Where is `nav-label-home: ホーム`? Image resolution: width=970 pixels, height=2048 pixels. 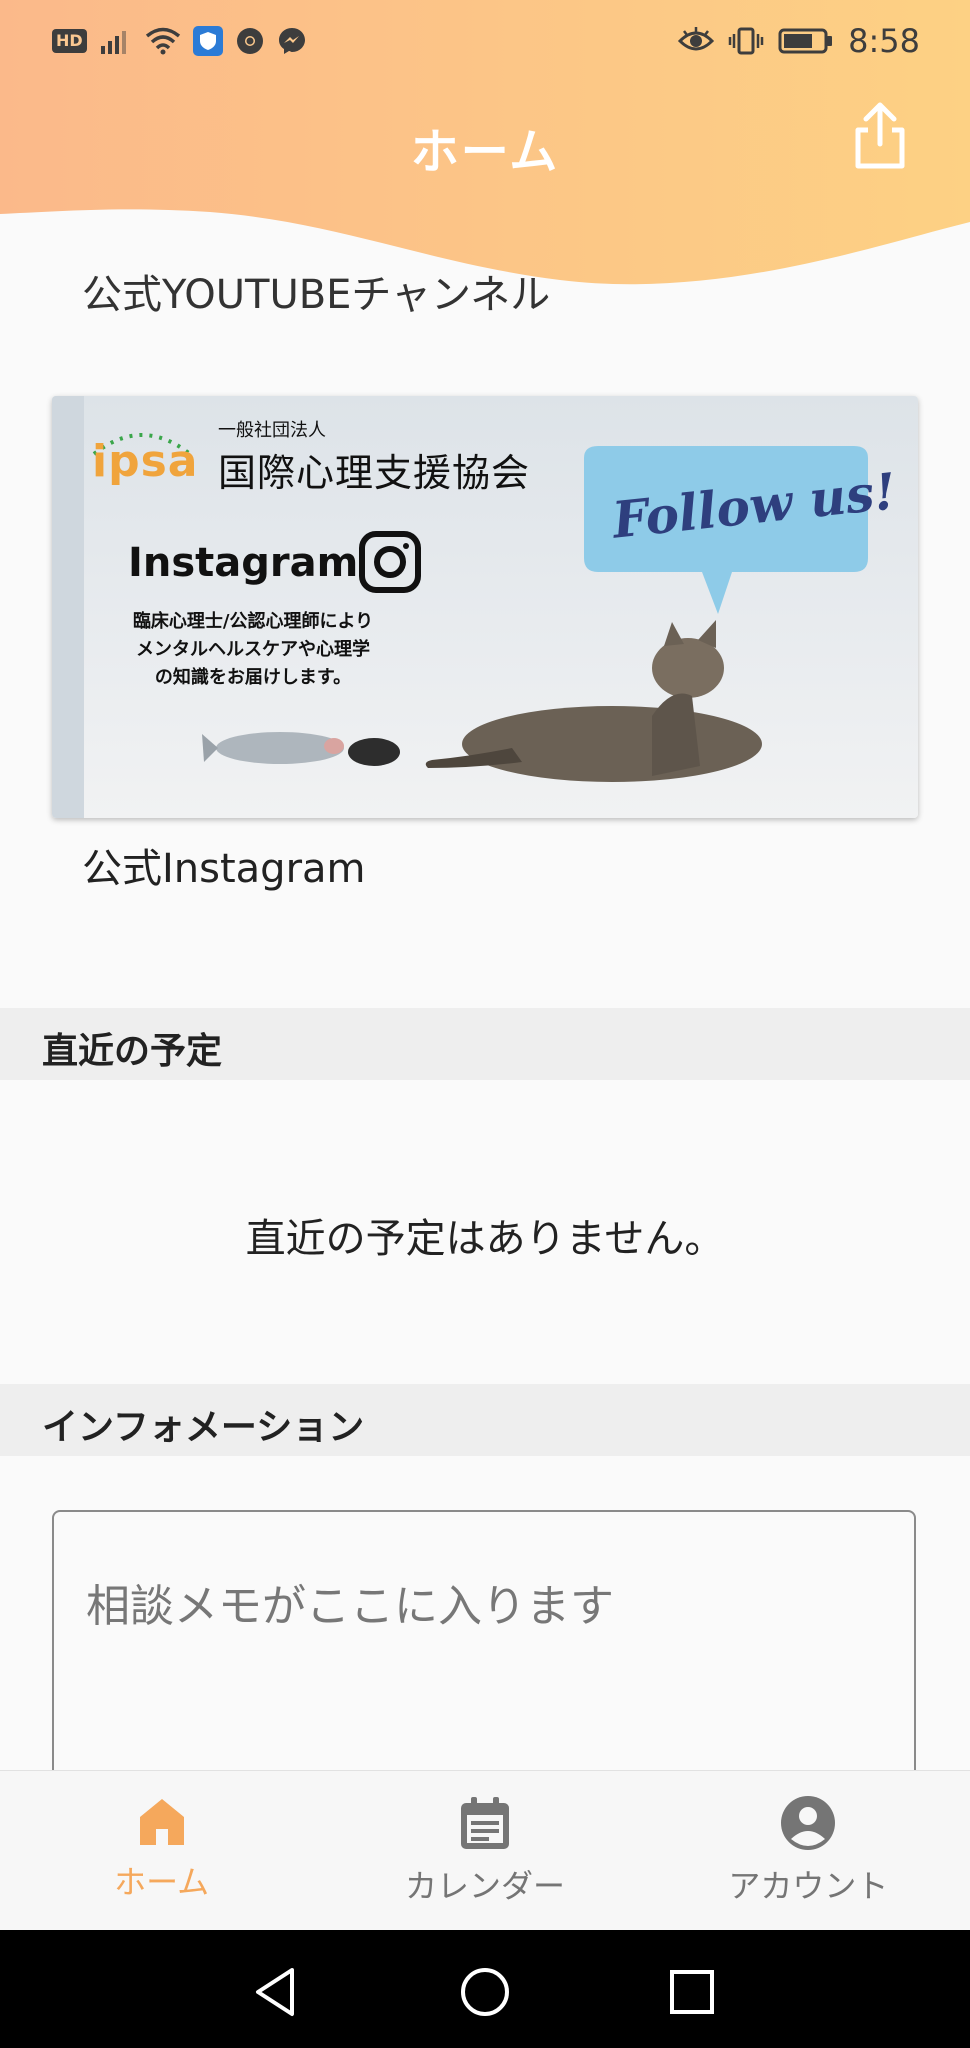
nav-label-home: ホーム is located at coordinates (162, 1882).